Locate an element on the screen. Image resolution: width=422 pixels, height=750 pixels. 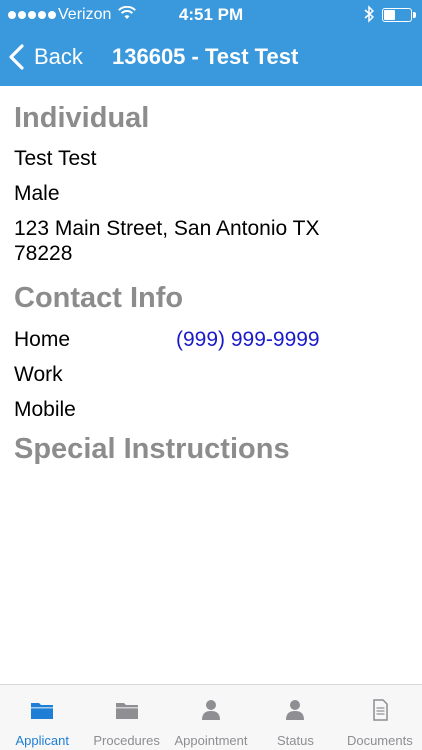
status-time: 4:51 PM is located at coordinates (211, 14).